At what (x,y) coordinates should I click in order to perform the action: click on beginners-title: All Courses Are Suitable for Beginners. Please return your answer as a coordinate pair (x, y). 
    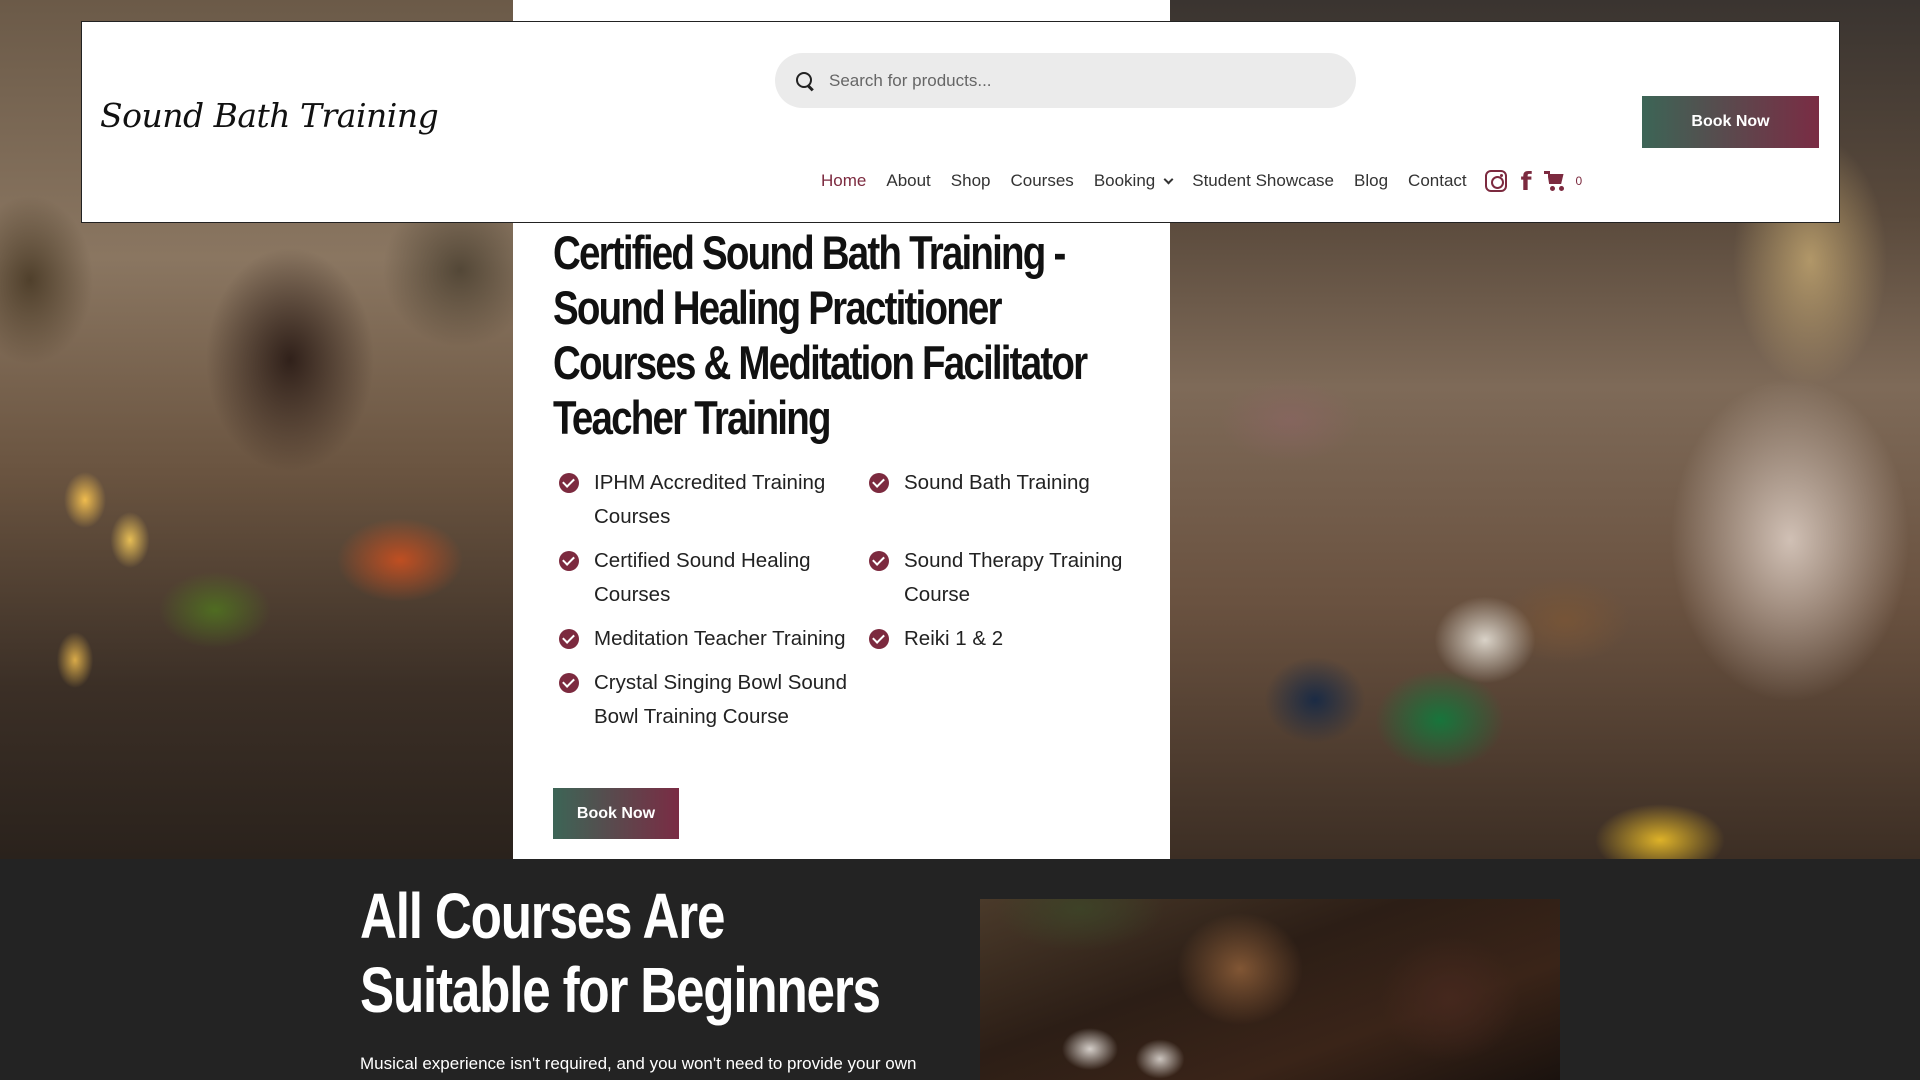
    Looking at the image, I should click on (664, 953).